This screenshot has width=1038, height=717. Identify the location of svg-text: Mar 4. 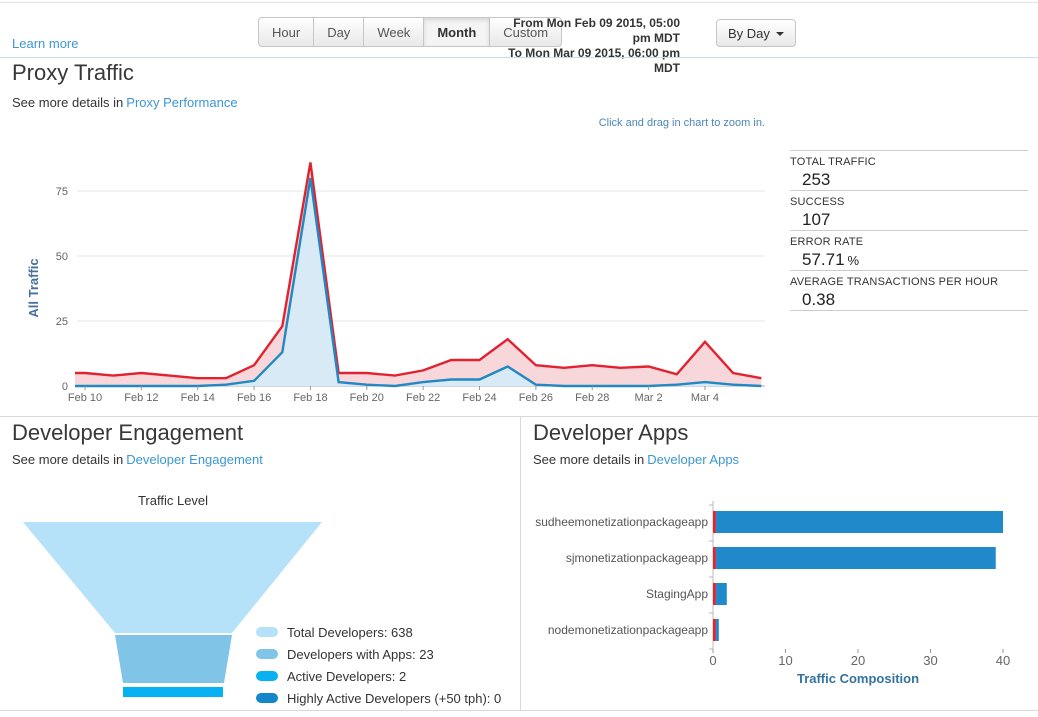
(705, 398).